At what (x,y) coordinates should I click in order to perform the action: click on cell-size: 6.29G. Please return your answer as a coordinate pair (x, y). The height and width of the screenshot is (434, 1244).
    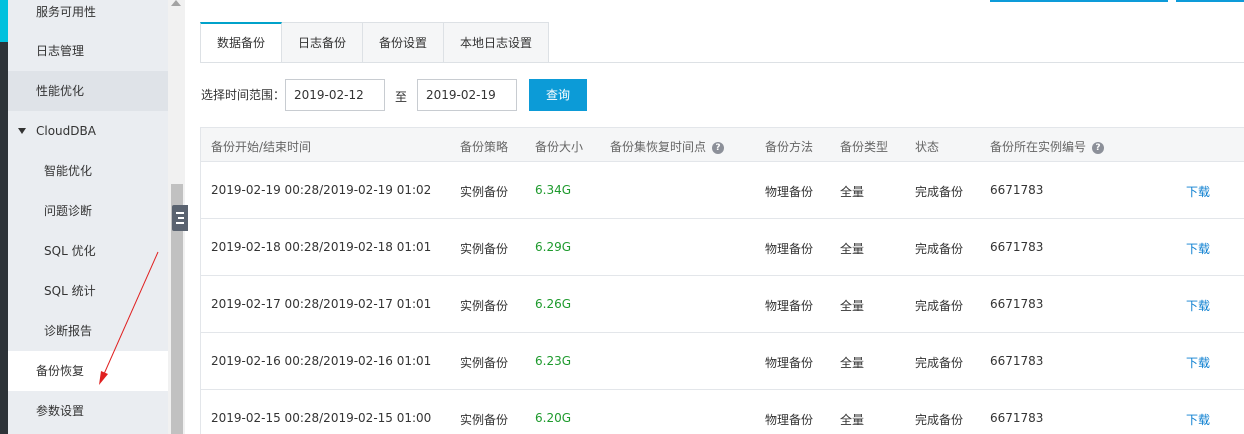
    Looking at the image, I should click on (553, 247).